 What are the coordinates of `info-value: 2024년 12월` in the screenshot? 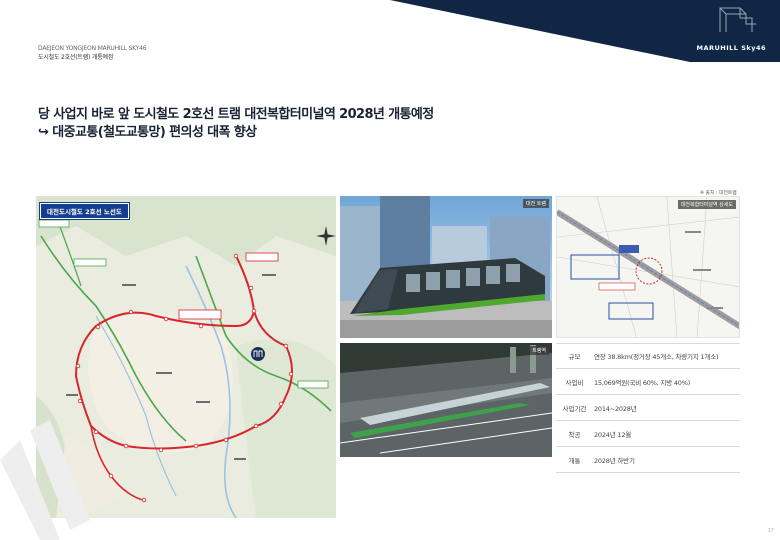 It's located at (613, 434).